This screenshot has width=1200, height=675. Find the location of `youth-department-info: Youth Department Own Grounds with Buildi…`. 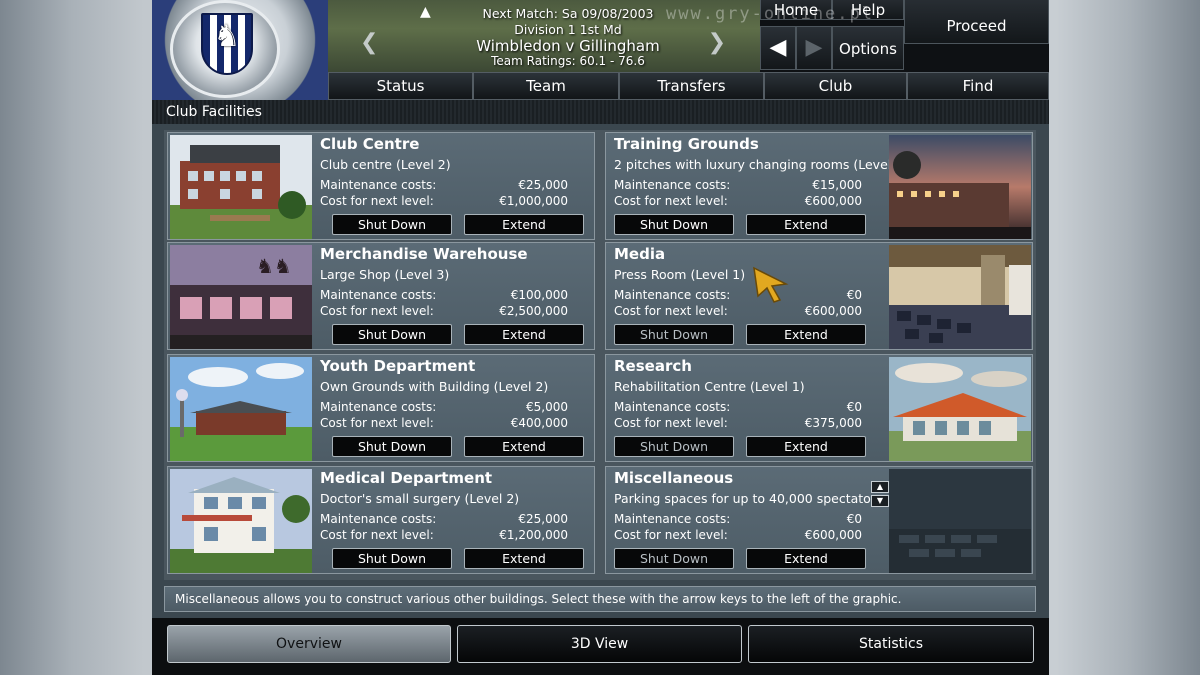

youth-department-info: Youth Department Own Grounds with Buildi… is located at coordinates (450, 409).